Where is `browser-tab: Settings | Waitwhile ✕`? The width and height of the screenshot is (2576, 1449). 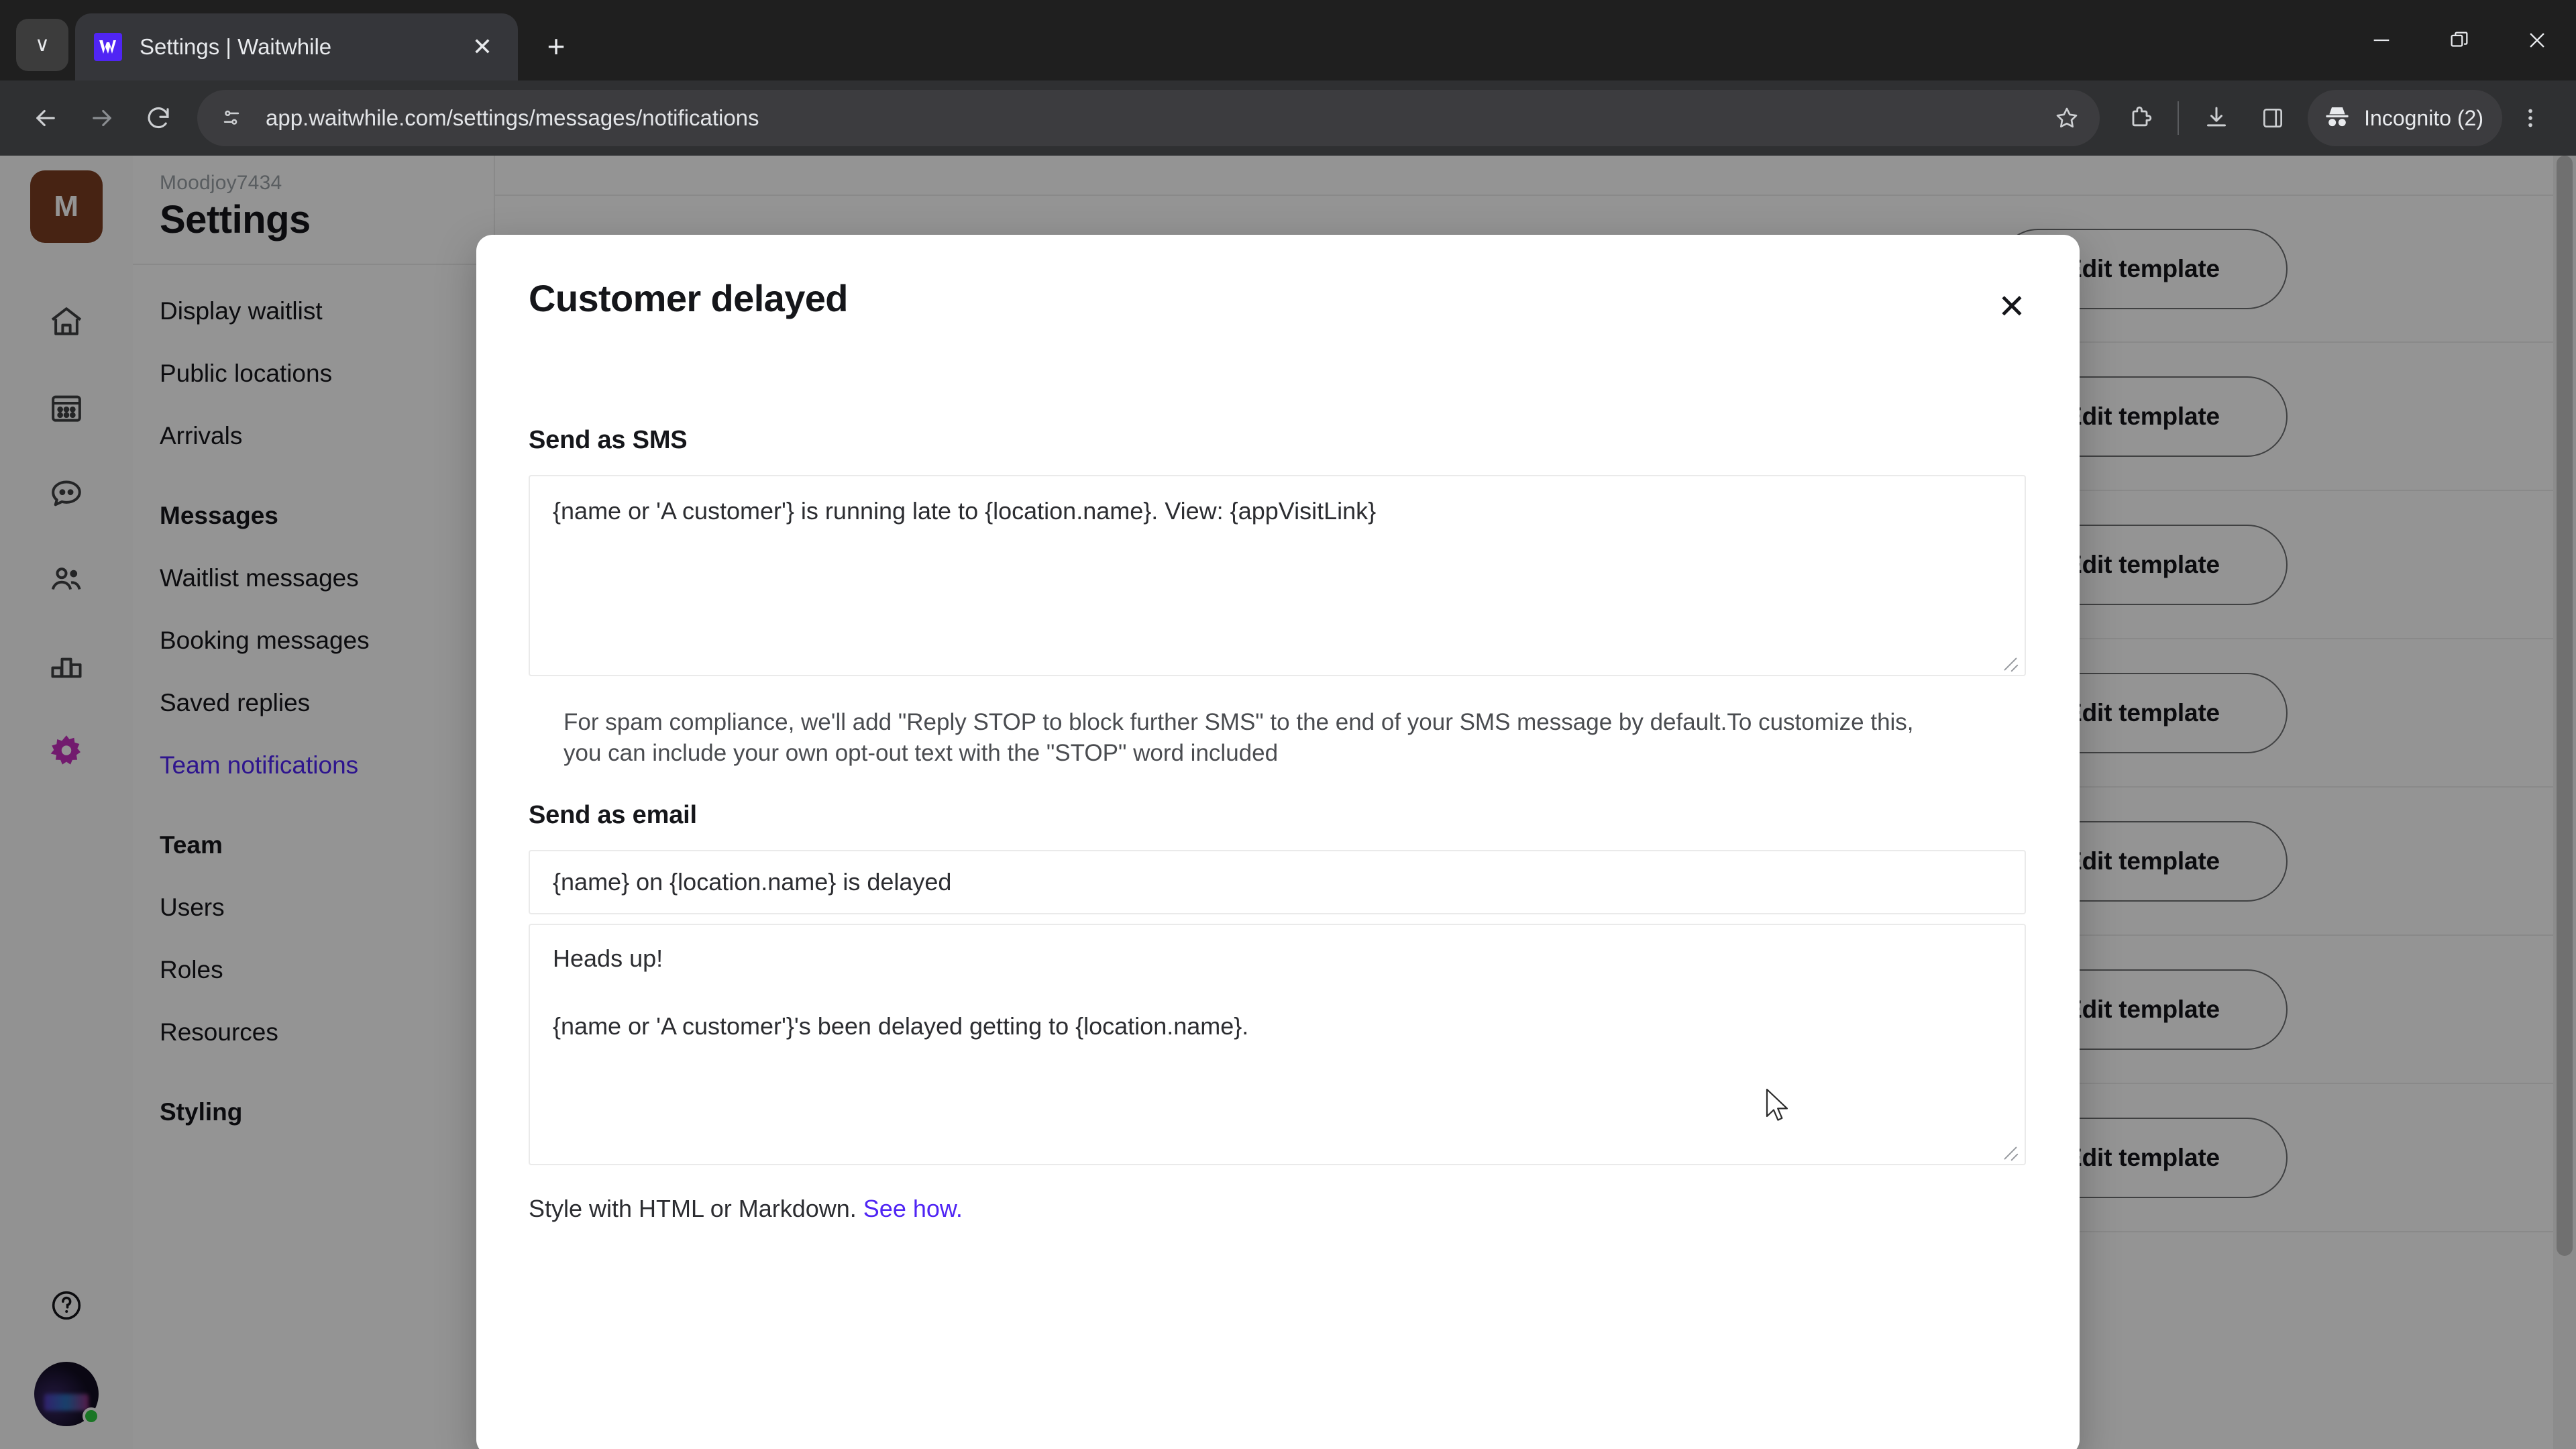
browser-tab: Settings | Waitwhile ✕ is located at coordinates (296, 46).